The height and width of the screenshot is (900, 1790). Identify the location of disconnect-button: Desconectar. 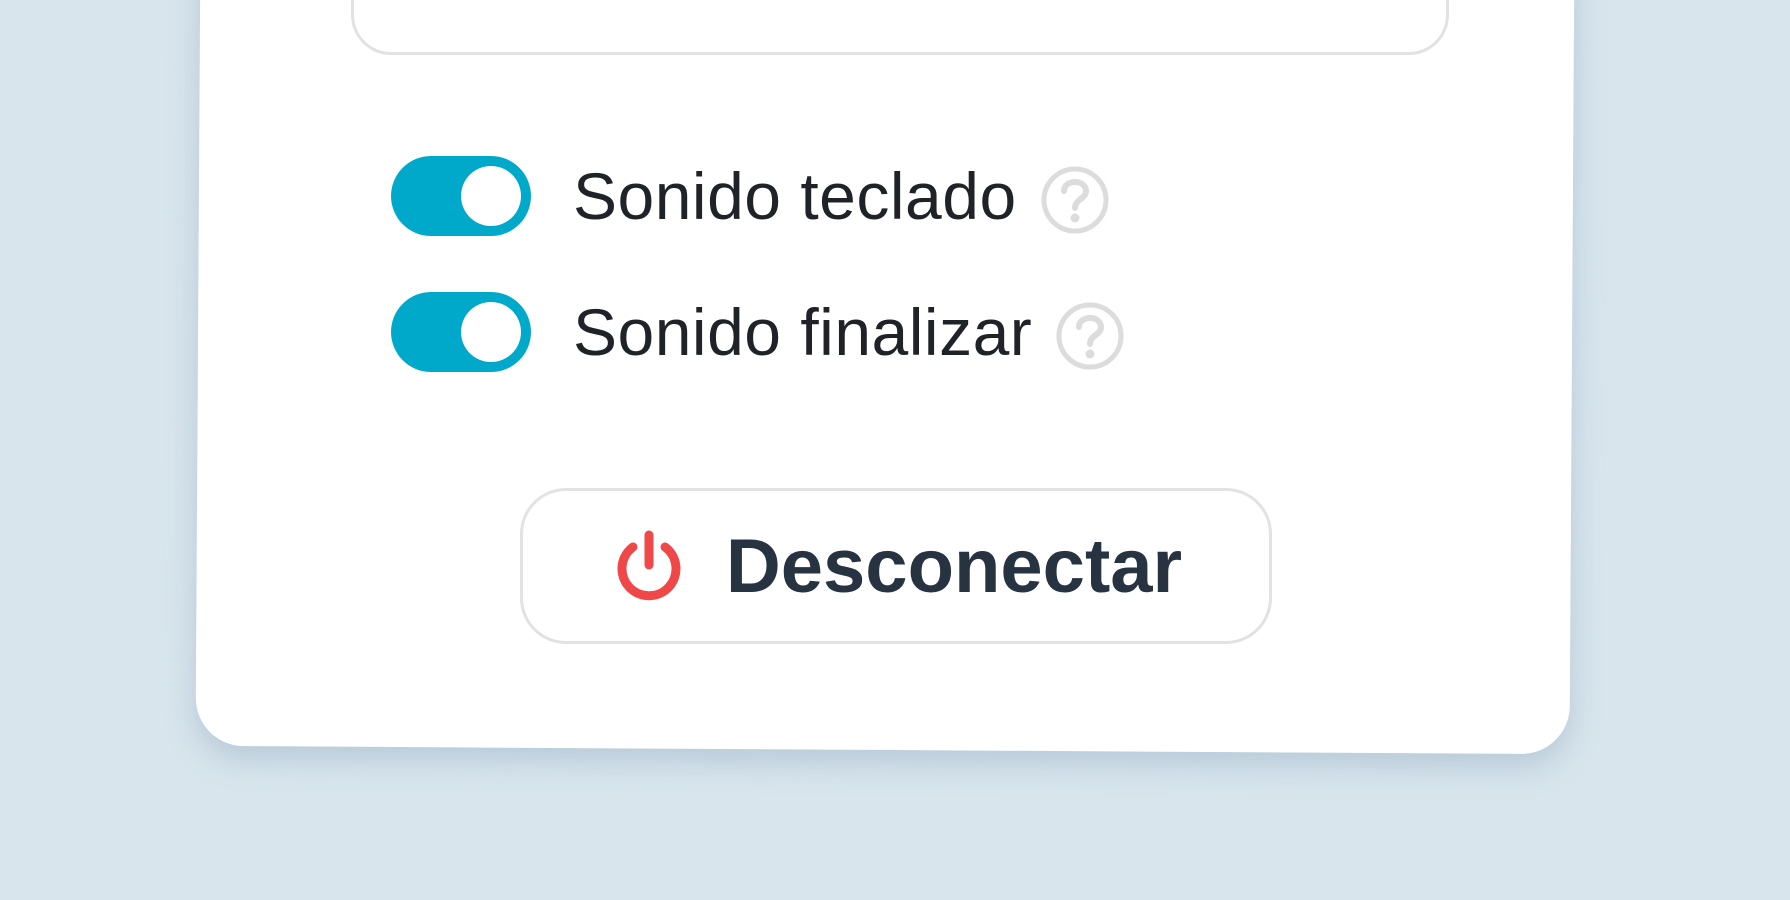
(896, 566).